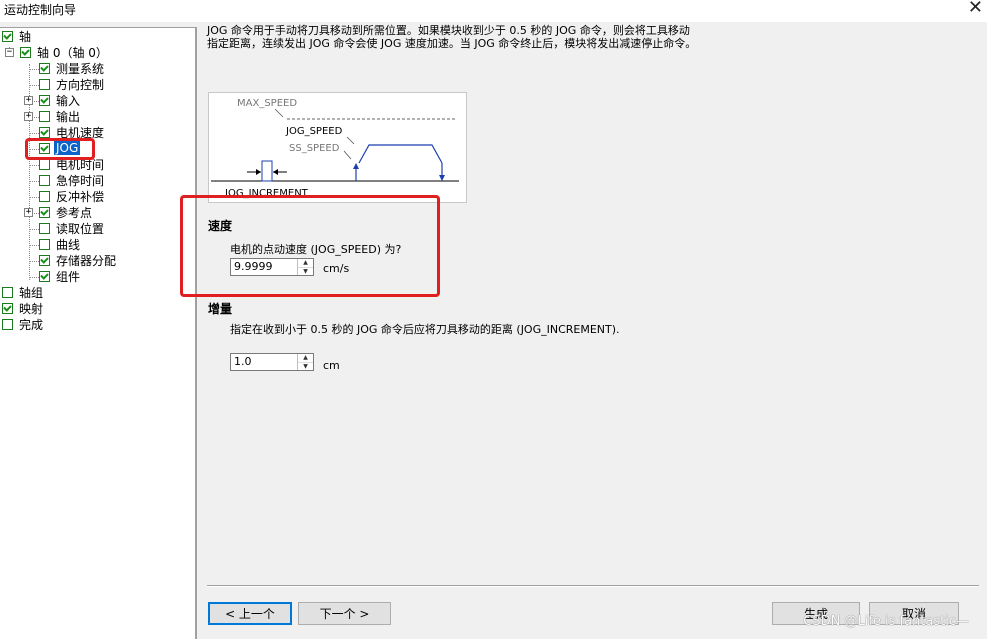 Image resolution: width=987 pixels, height=639 pixels. I want to click on close-icon: ✕, so click(975, 9).